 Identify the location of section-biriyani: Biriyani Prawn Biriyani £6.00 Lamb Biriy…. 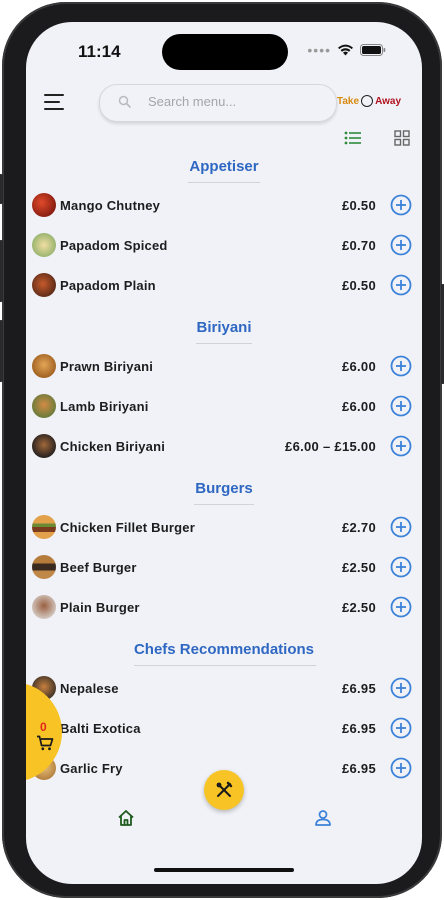
(224, 385).